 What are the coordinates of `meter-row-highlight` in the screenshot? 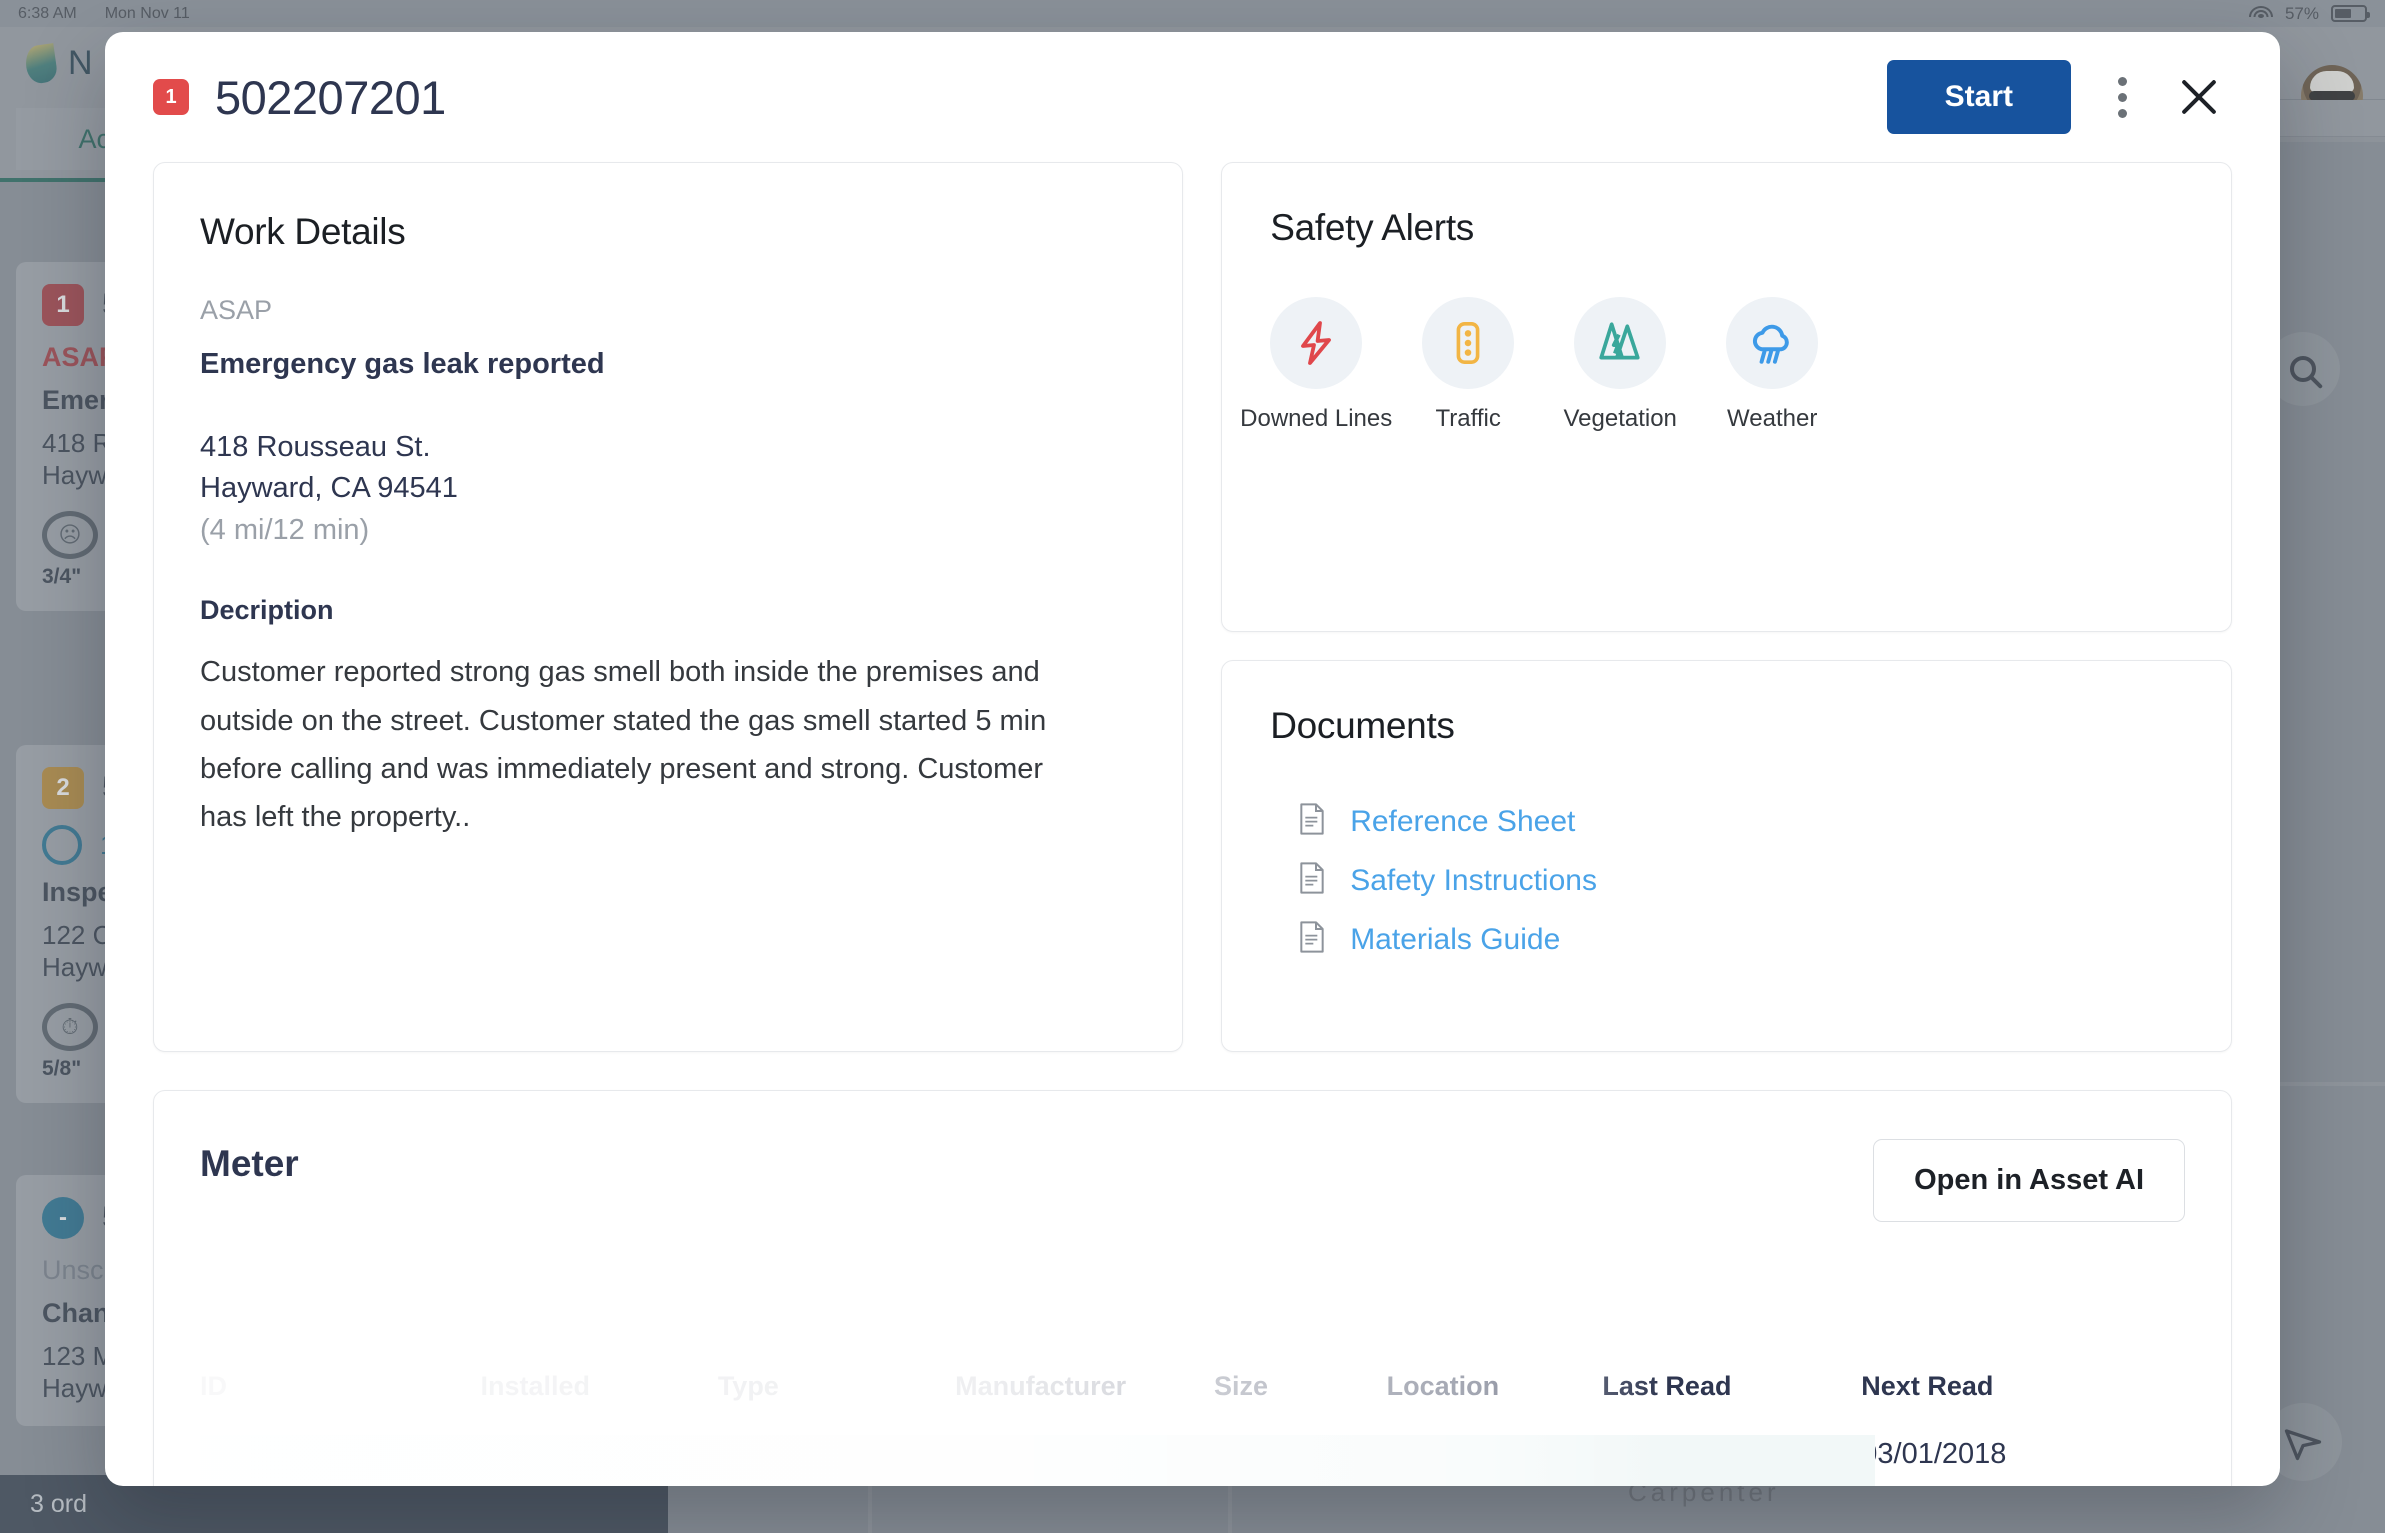 It's located at (1037, 1460).